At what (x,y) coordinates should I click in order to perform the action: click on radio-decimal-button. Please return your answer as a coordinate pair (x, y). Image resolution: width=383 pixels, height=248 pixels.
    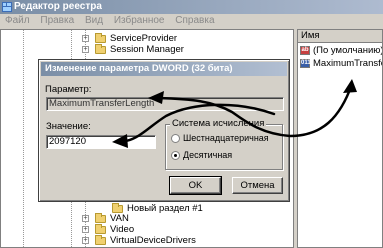
    Looking at the image, I should click on (175, 155).